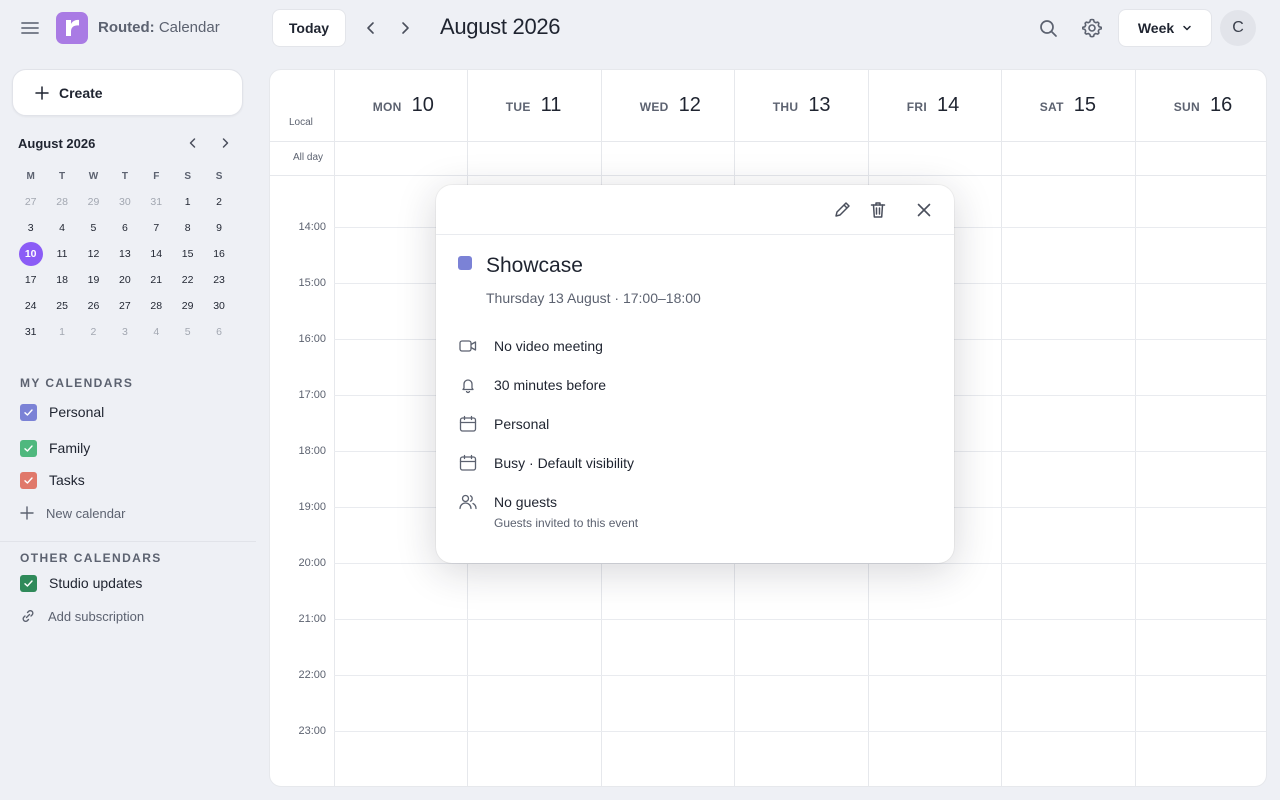 The image size is (1280, 800). Describe the element at coordinates (309, 28) in the screenshot. I see `today-button: Today` at that location.